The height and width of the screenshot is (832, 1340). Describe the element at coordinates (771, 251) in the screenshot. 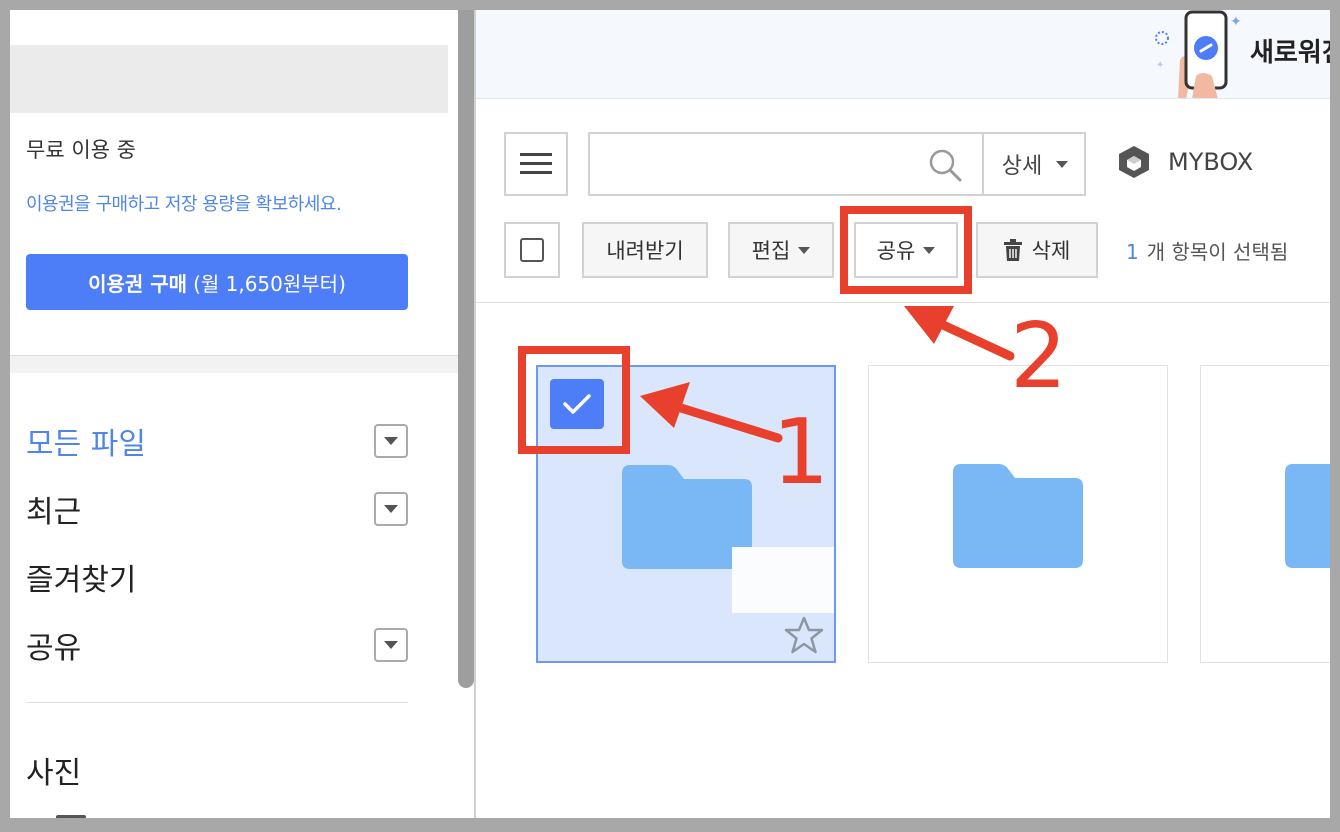

I see `edit-label: 편집` at that location.